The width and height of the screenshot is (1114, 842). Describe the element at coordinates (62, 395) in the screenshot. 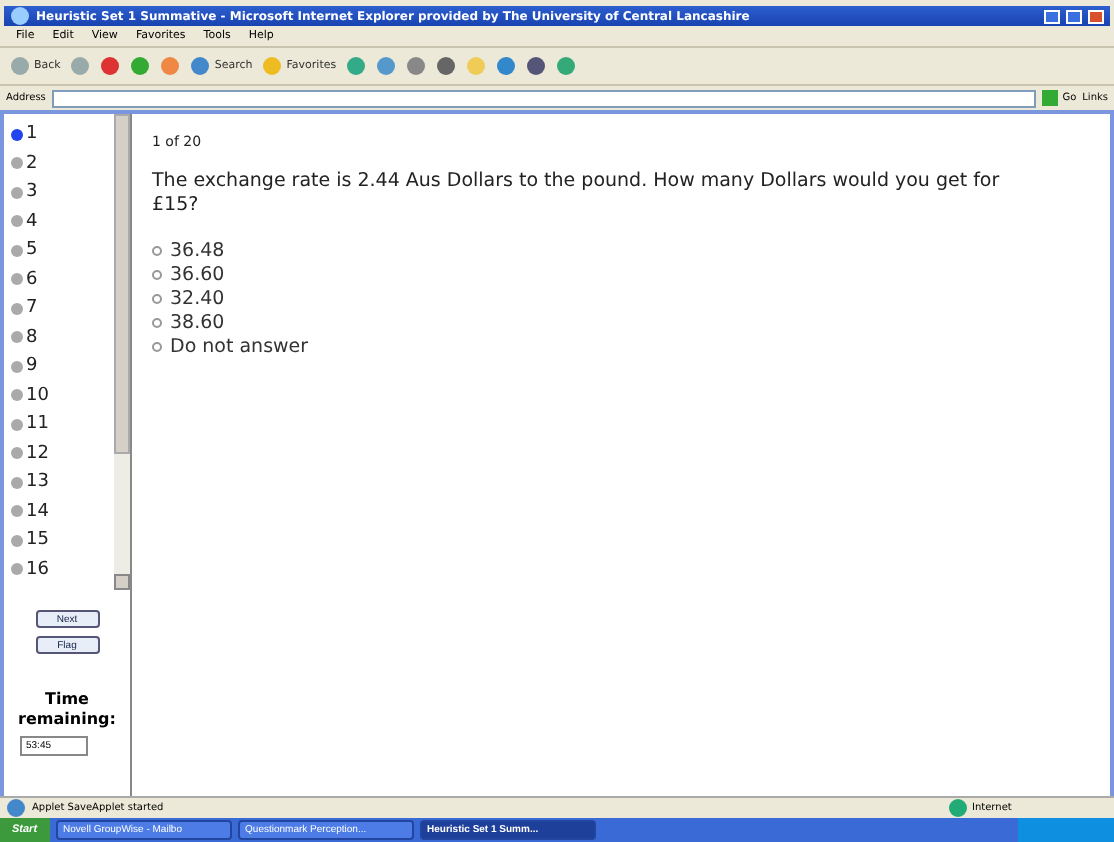

I see `question-link: 10` at that location.